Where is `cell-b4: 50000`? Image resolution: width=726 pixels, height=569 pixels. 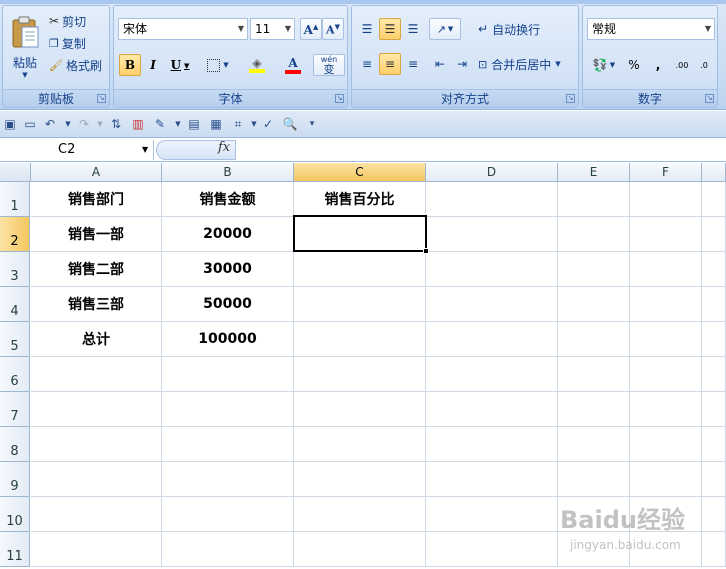
cell-b4: 50000 is located at coordinates (228, 304).